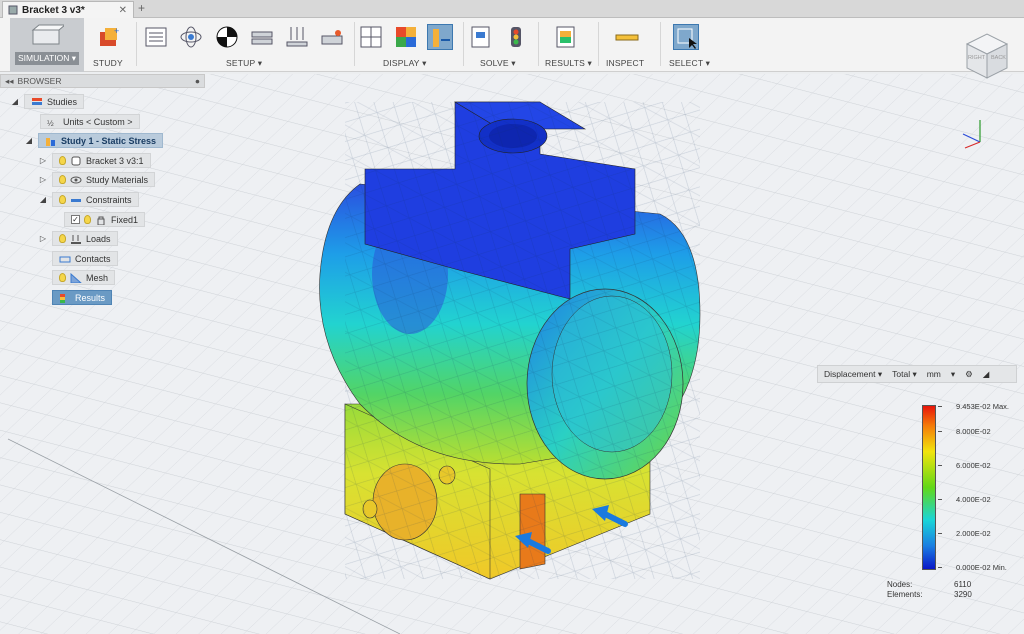  I want to click on solve-document-icon, so click(480, 37).